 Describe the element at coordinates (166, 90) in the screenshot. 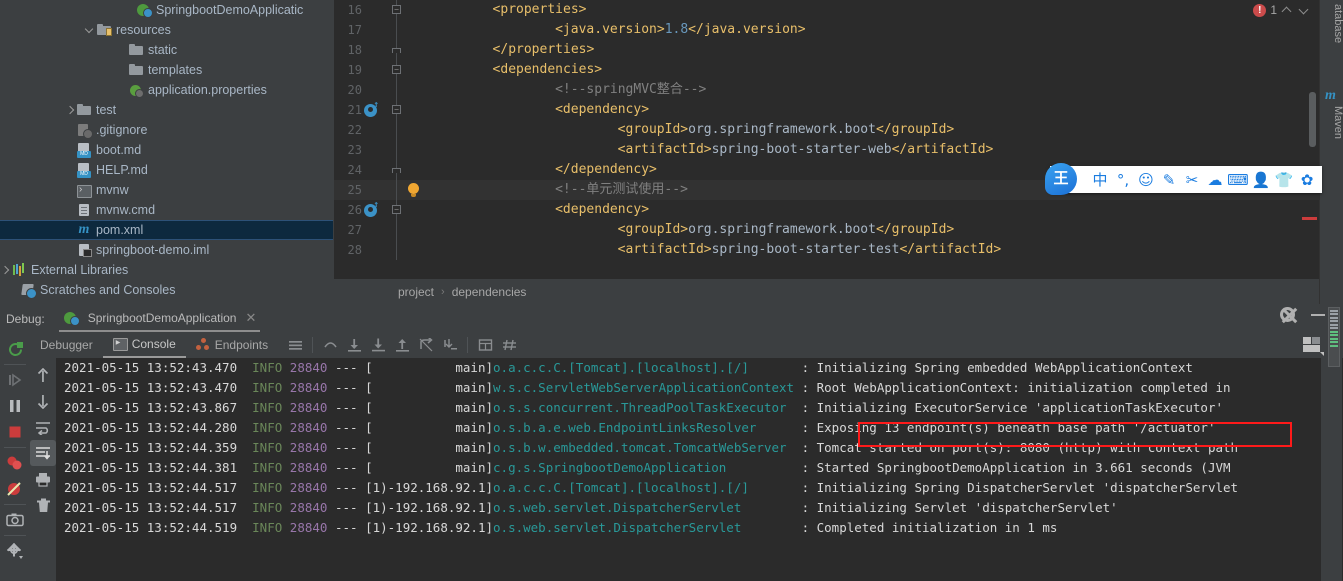

I see `tree-item-application-properties: application.properties` at that location.